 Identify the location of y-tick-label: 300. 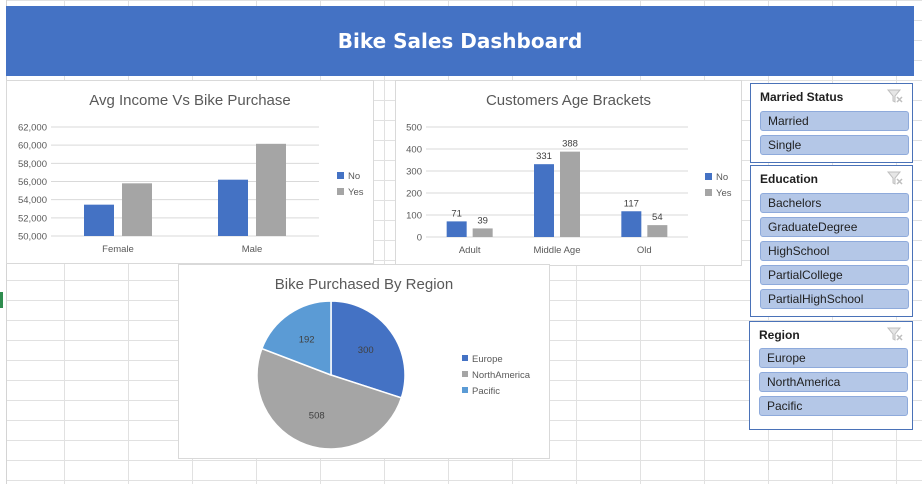
(414, 172).